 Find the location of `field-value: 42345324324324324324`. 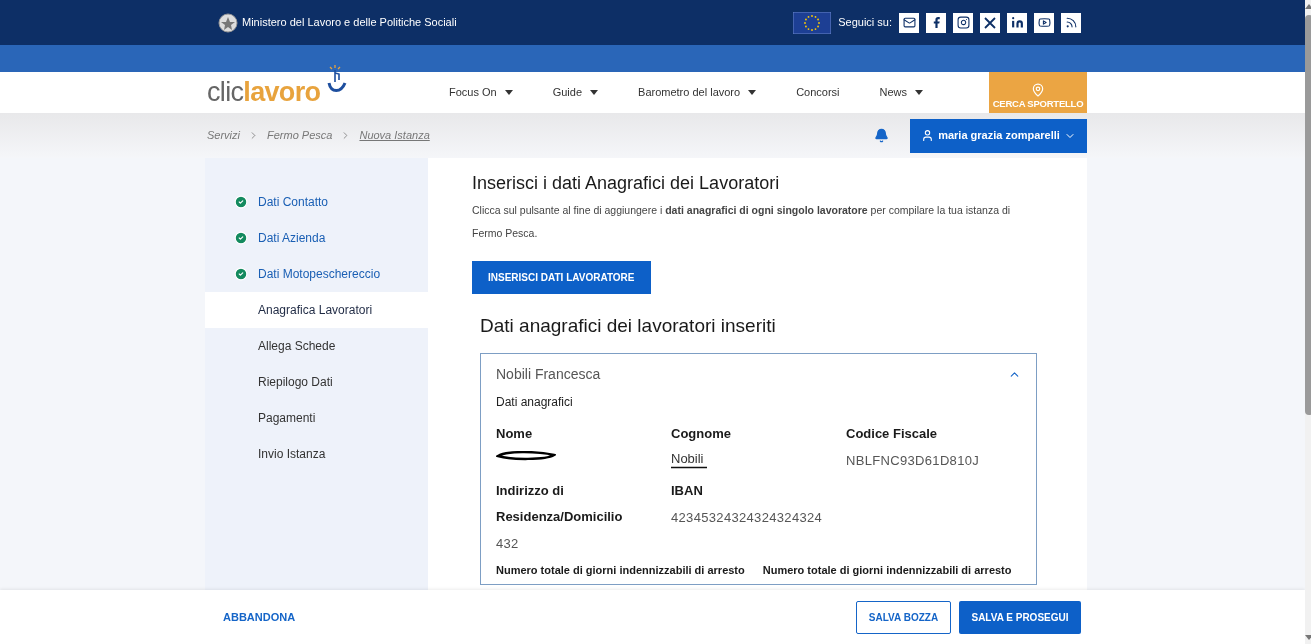

field-value: 42345324324324324324 is located at coordinates (747, 518).